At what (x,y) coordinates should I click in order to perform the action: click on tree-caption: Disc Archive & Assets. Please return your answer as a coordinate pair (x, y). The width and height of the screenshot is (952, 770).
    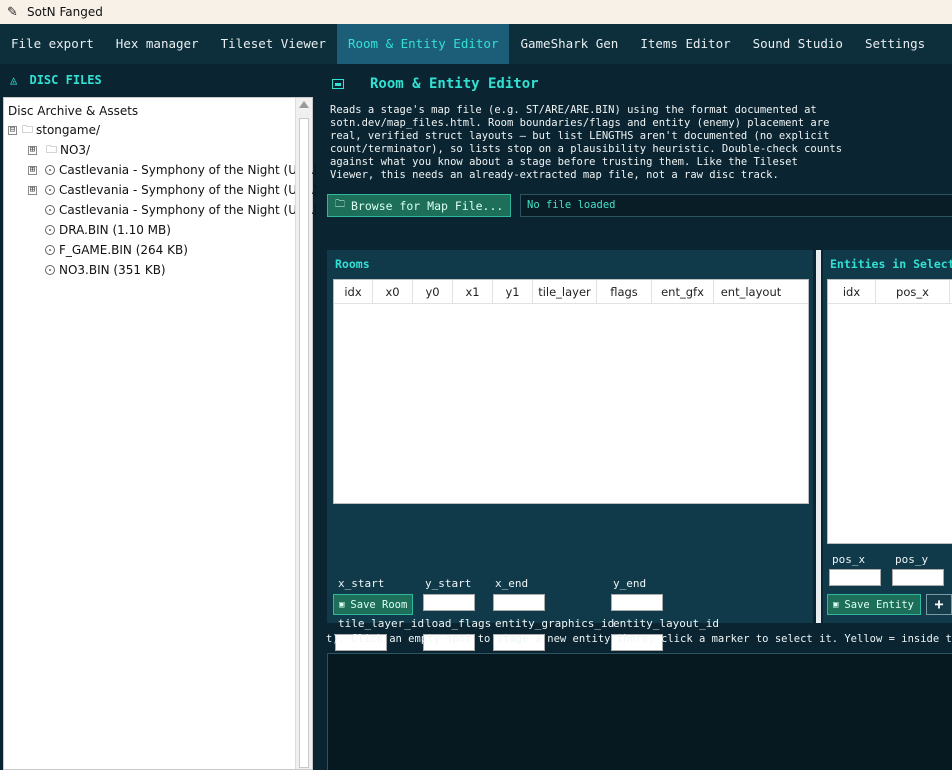
    Looking at the image, I should click on (73, 111).